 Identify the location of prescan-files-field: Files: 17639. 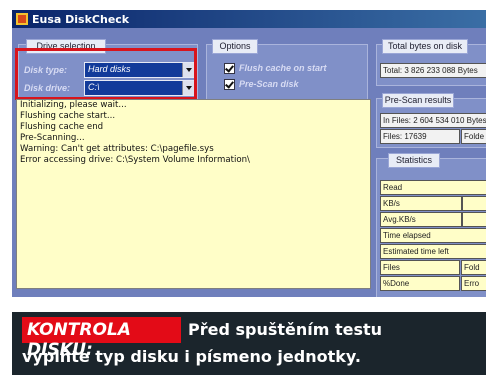
(420, 136).